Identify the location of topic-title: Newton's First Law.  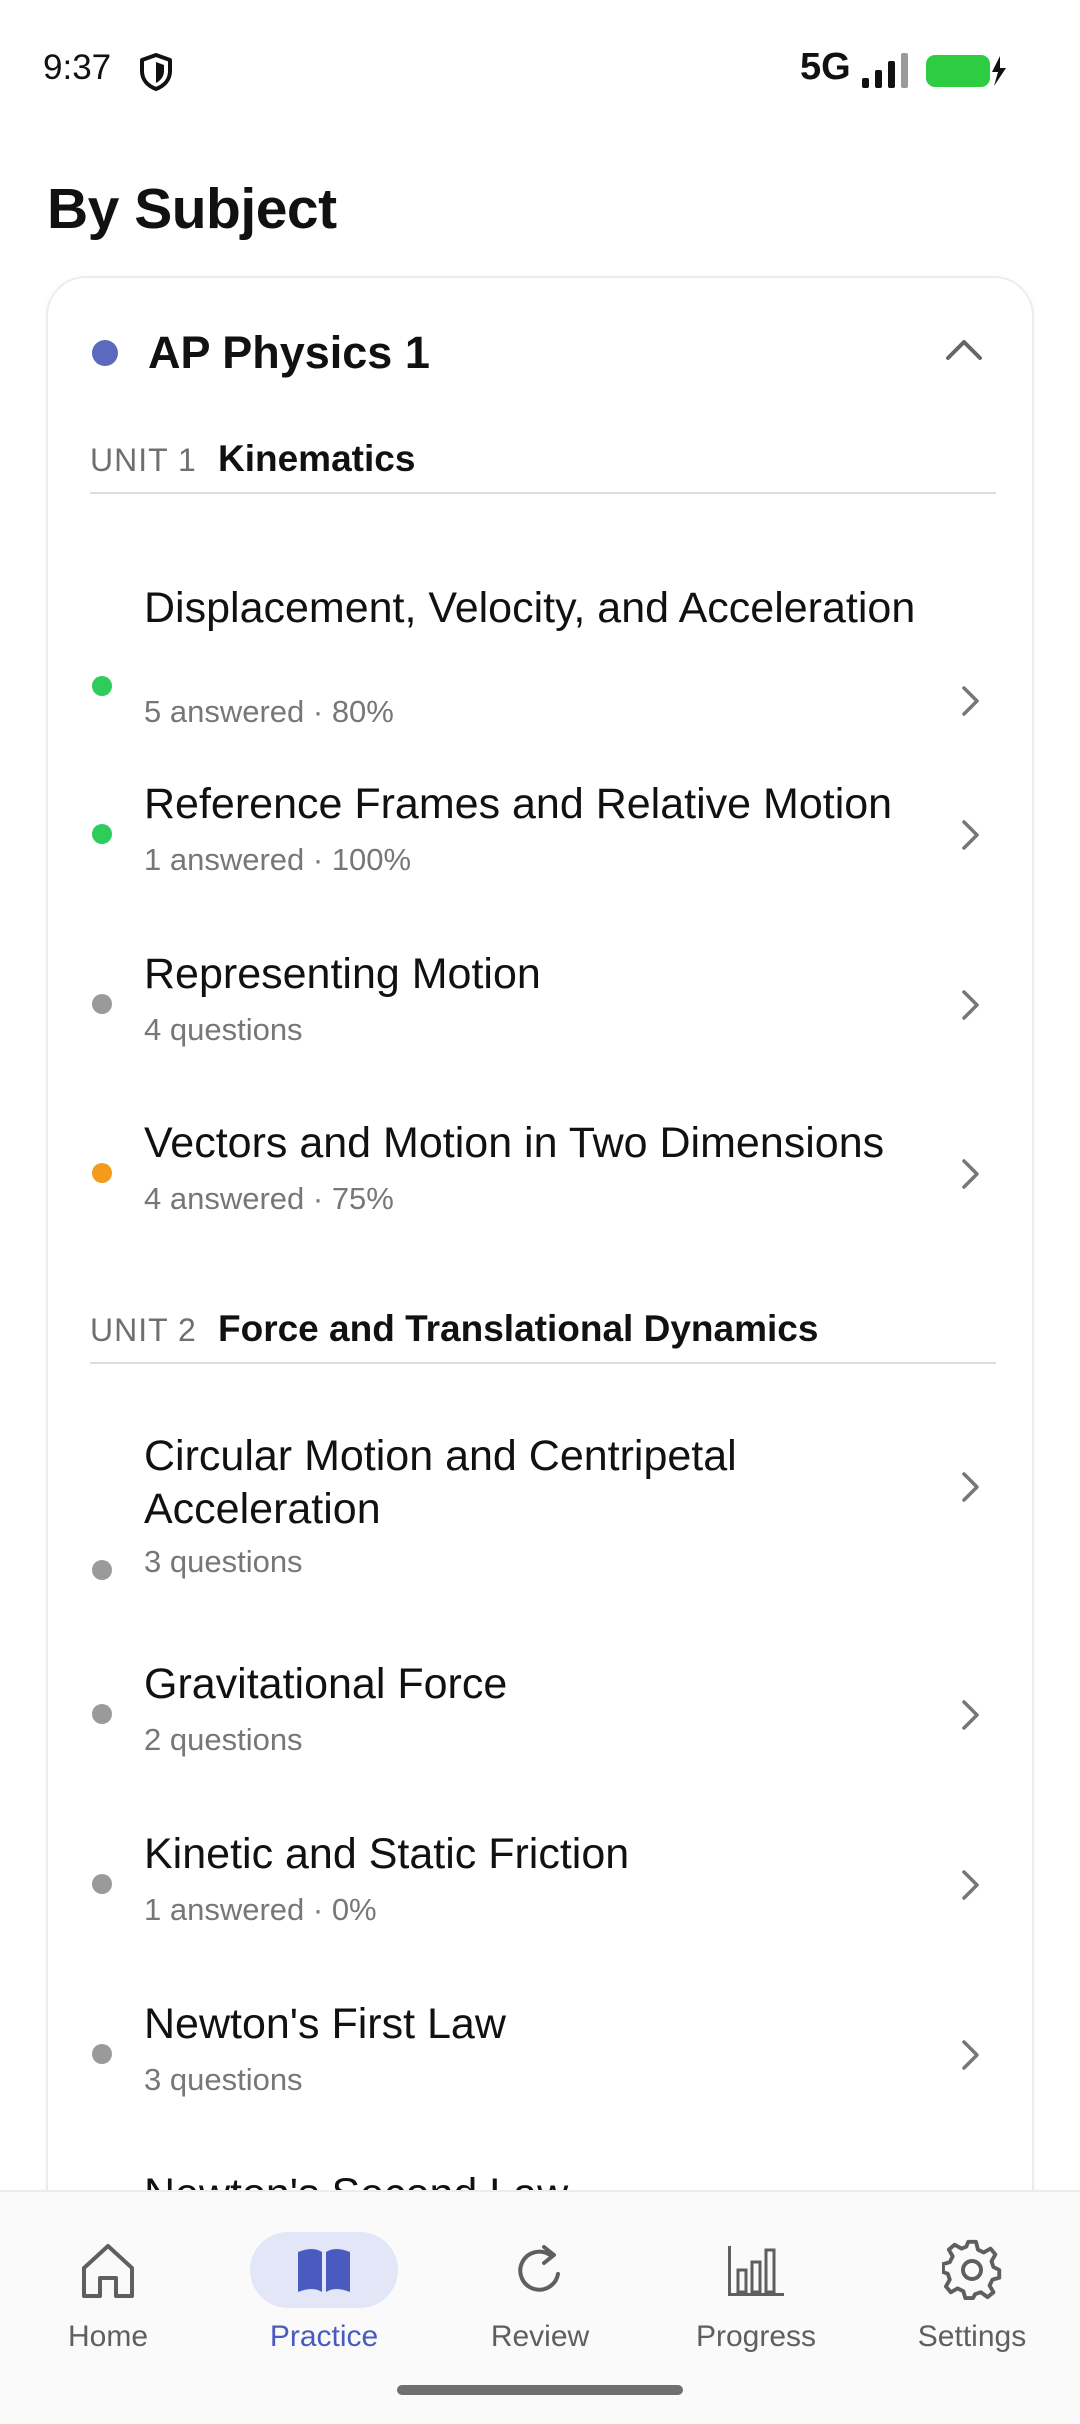
(325, 2024).